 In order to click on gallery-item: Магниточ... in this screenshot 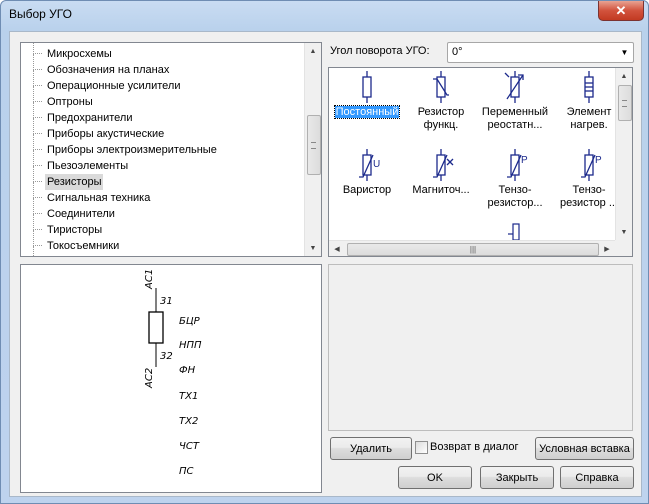, I will do `click(441, 188)`.